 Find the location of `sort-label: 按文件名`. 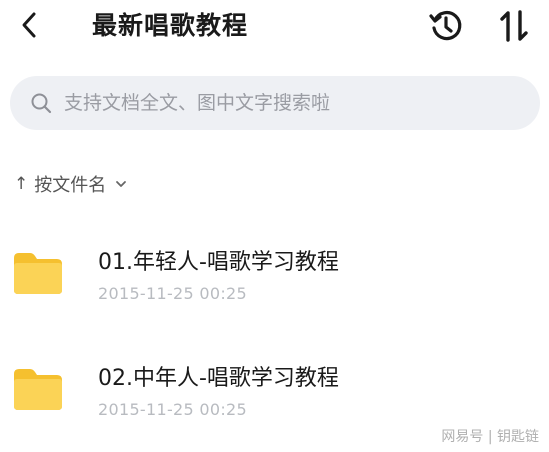

sort-label: 按文件名 is located at coordinates (70, 185).